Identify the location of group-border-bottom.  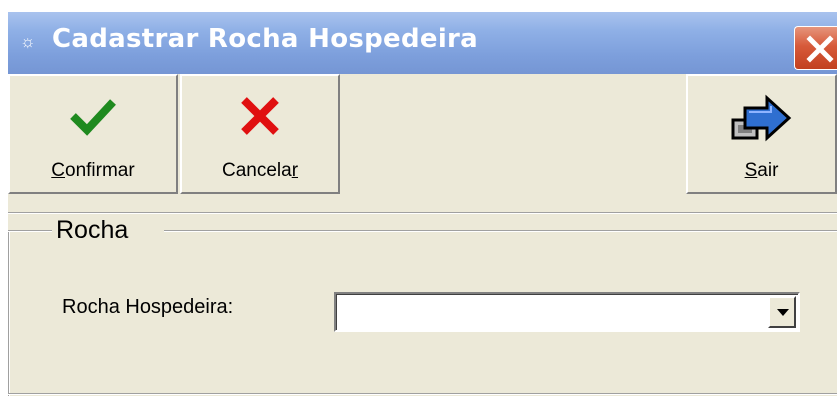
(422, 394).